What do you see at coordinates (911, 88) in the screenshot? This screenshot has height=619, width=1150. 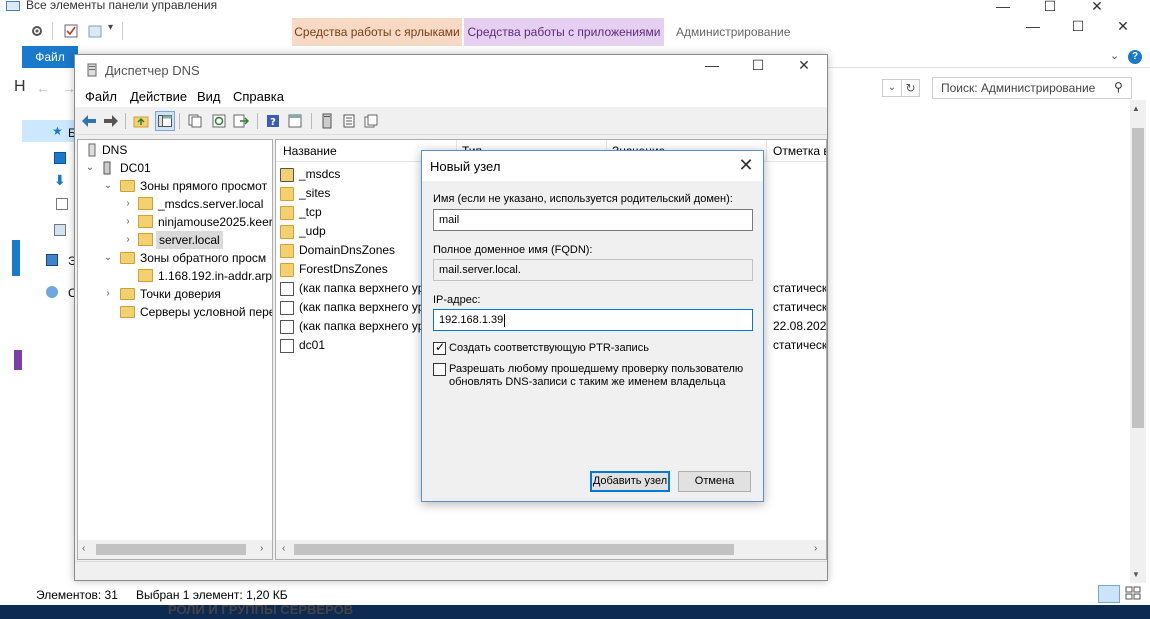 I see `refresh-icon: ↻` at bounding box center [911, 88].